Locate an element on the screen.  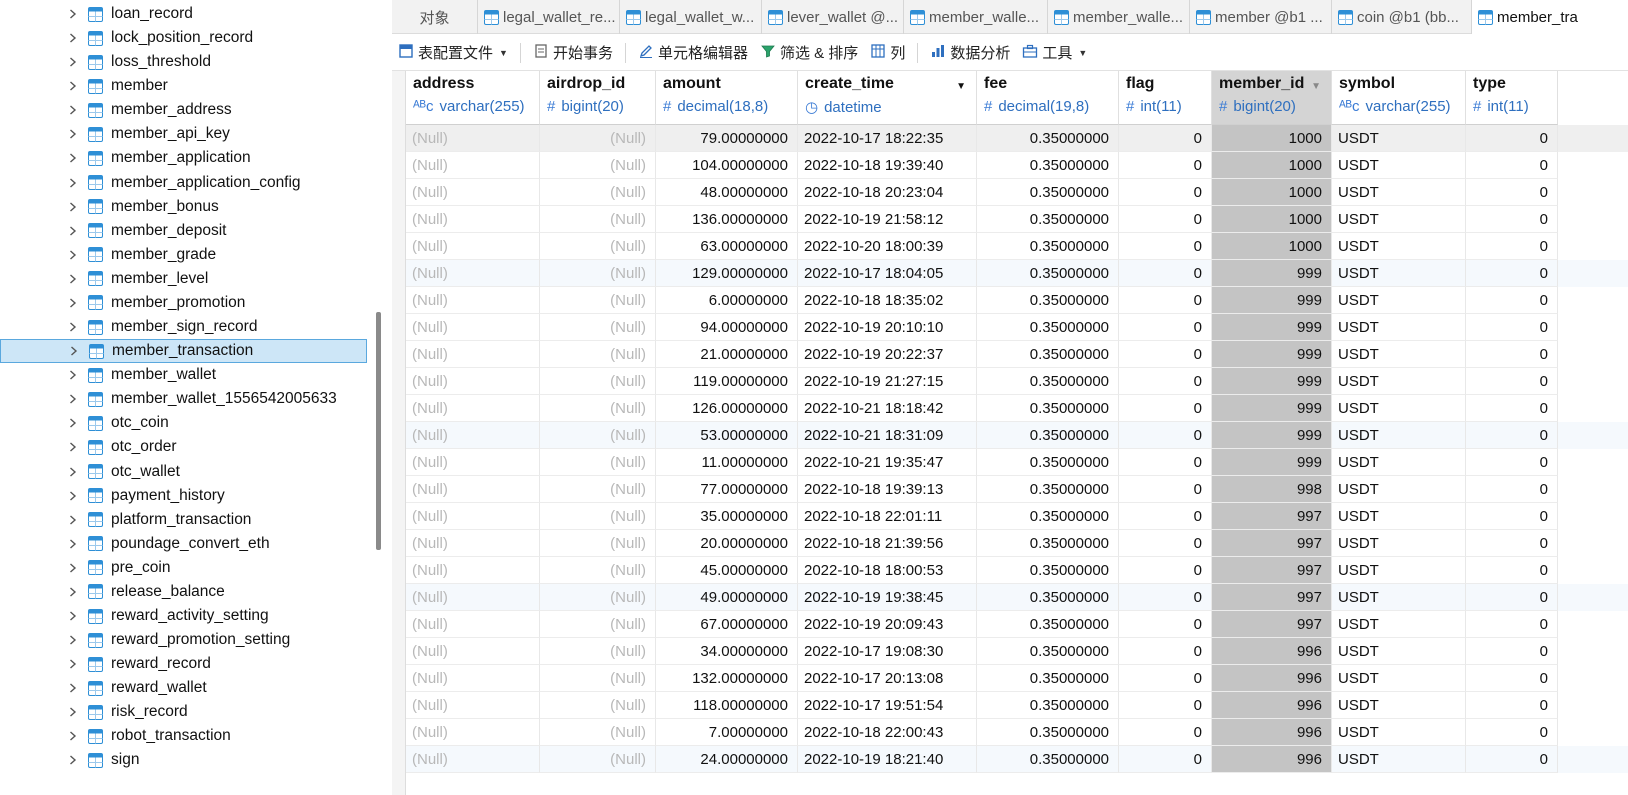
cell-create-time: 2022-10-17 19:51:54 is located at coordinates (887, 705).